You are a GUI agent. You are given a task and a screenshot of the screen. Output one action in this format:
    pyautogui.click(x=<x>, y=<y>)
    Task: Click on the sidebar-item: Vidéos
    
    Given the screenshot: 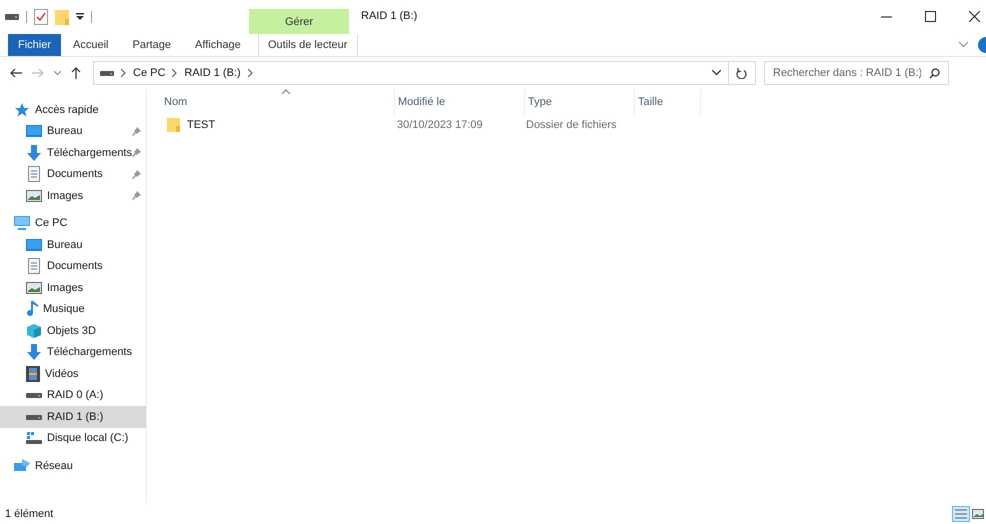 What is the action you would take?
    pyautogui.click(x=73, y=373)
    